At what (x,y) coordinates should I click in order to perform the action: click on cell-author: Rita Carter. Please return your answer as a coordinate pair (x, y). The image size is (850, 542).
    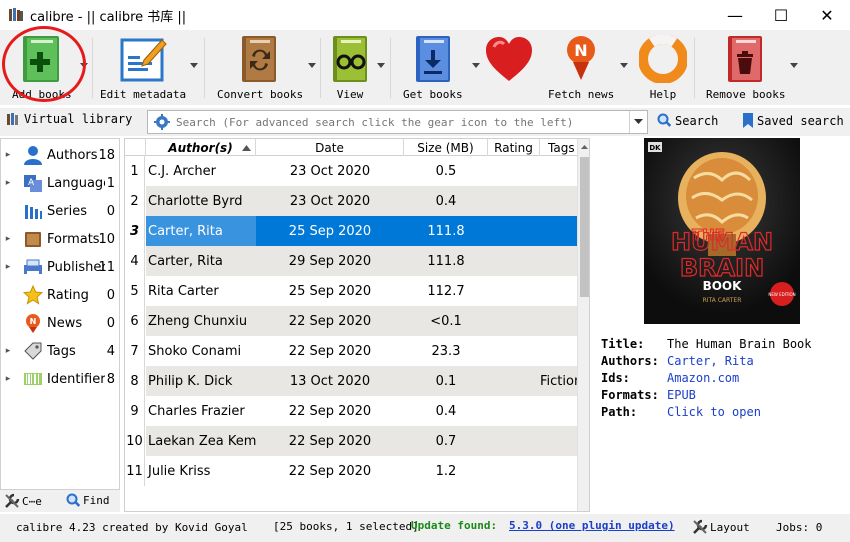
    Looking at the image, I should click on (201, 291).